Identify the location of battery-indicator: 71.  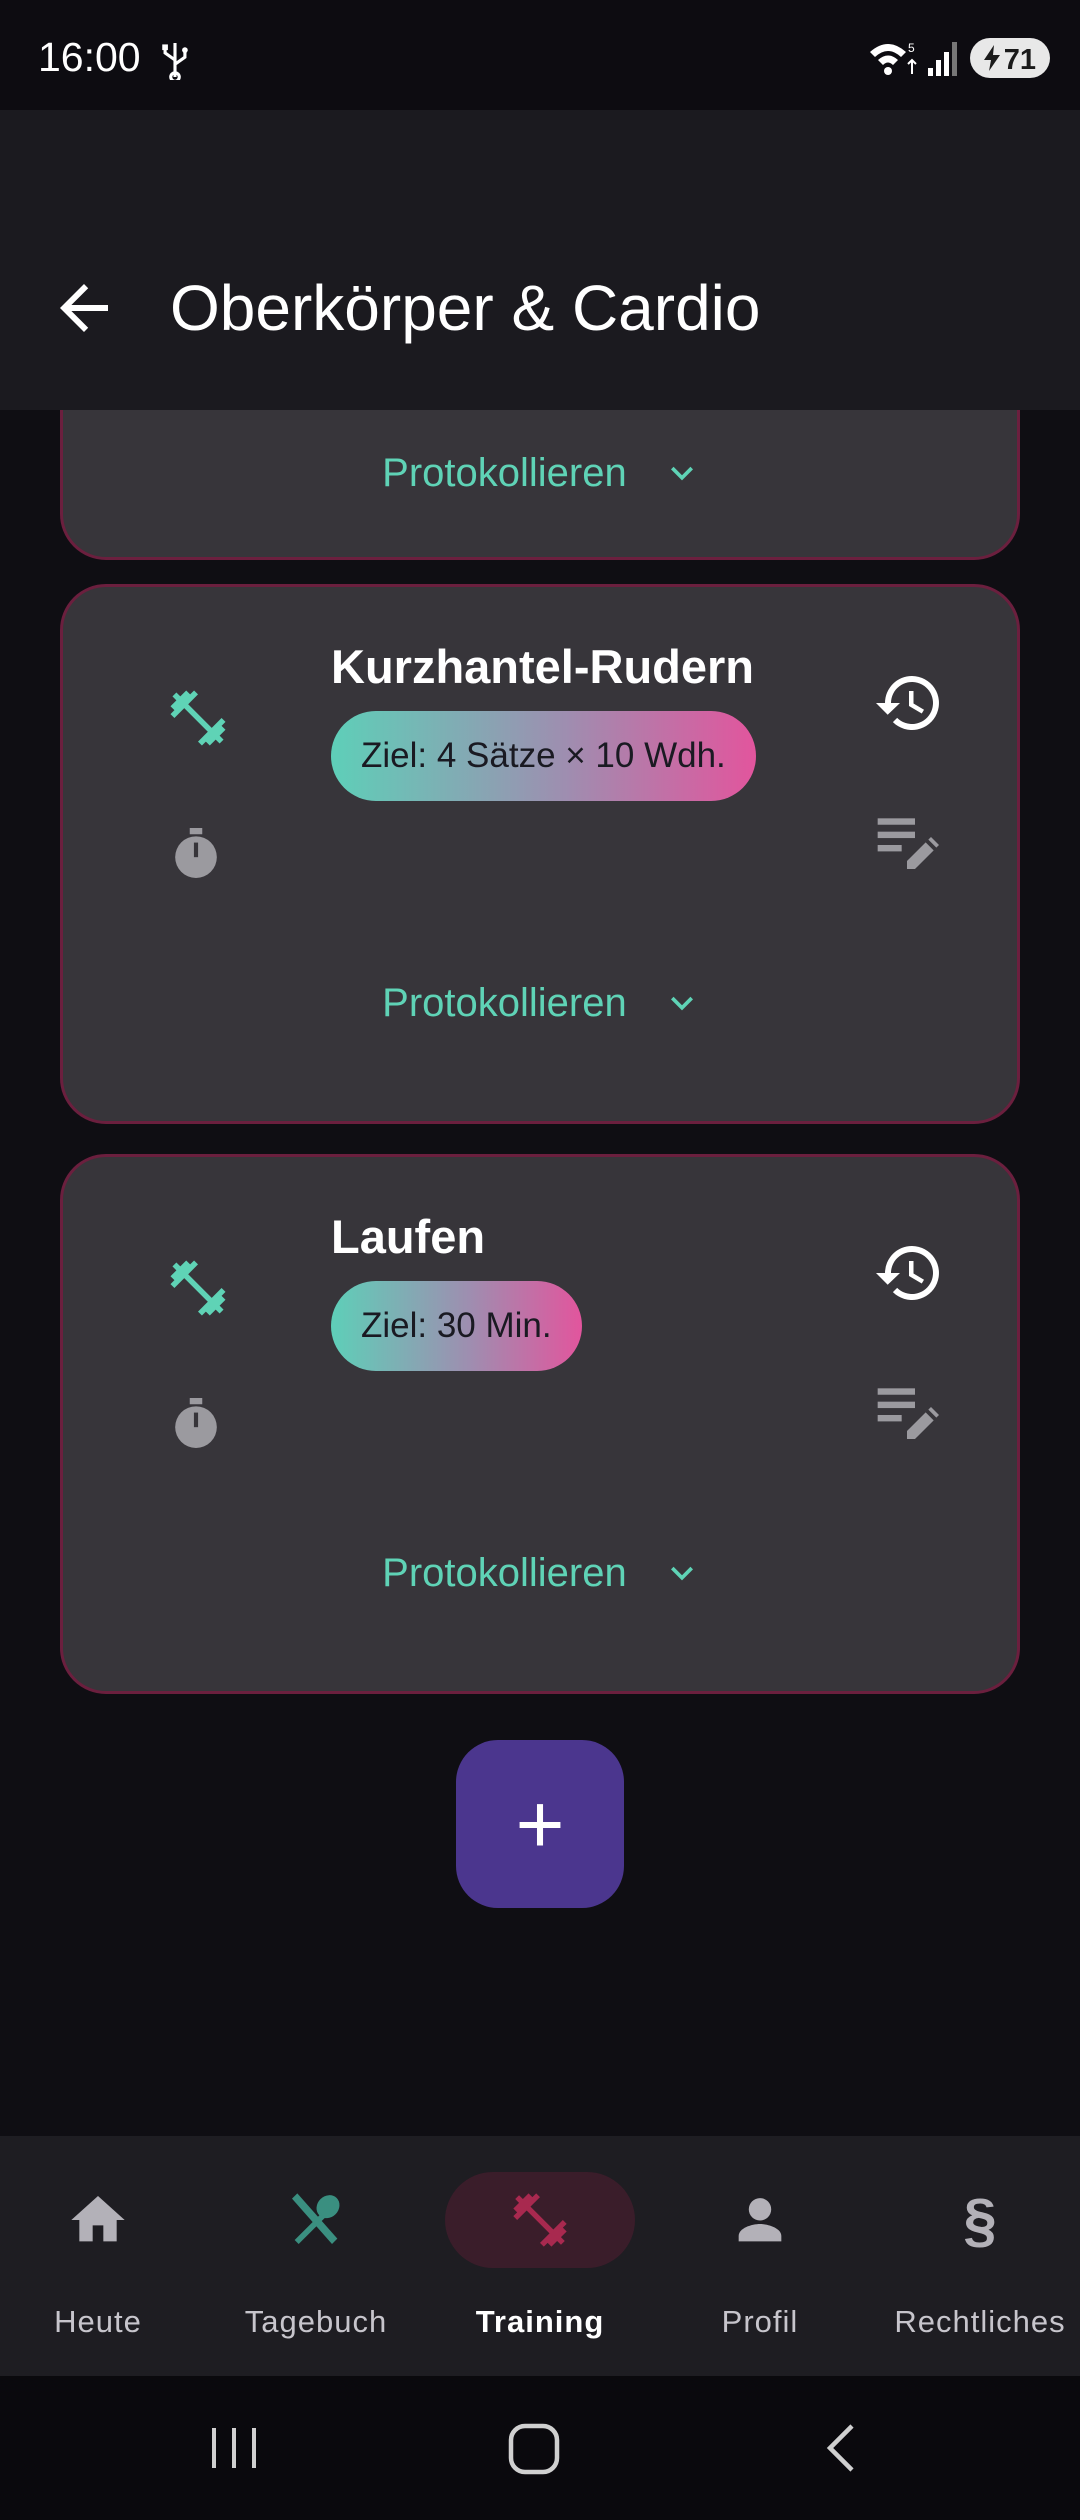
(1010, 58).